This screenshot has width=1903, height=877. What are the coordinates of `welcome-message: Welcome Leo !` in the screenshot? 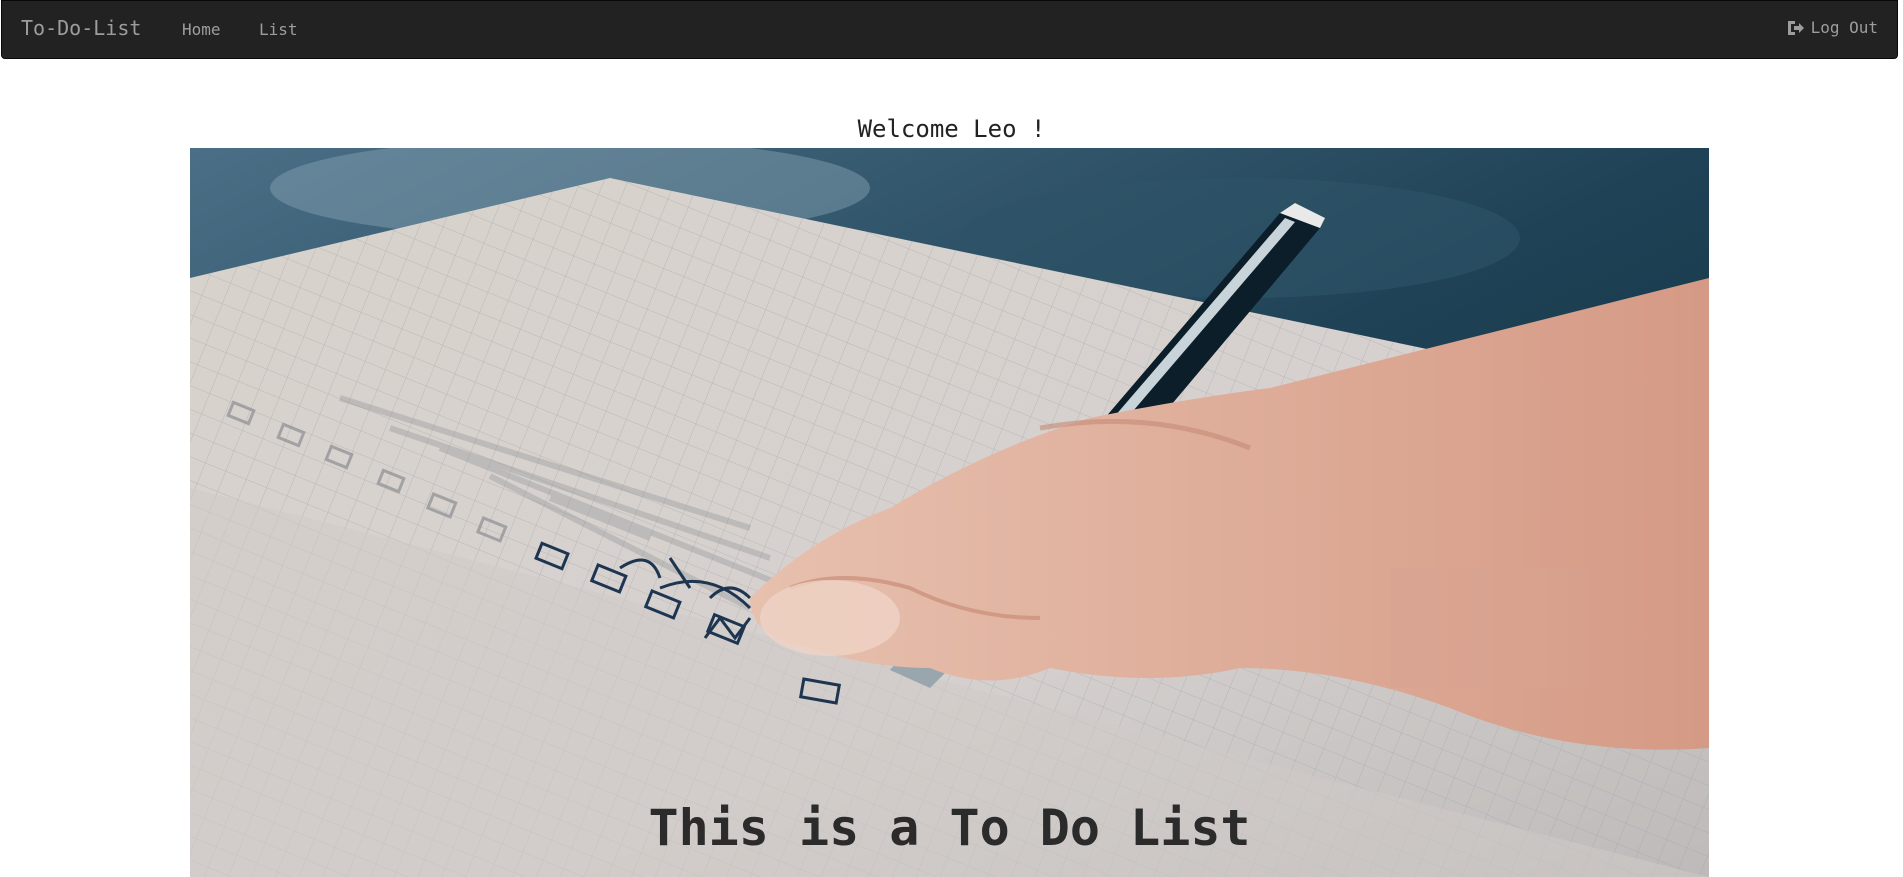 It's located at (951, 129).